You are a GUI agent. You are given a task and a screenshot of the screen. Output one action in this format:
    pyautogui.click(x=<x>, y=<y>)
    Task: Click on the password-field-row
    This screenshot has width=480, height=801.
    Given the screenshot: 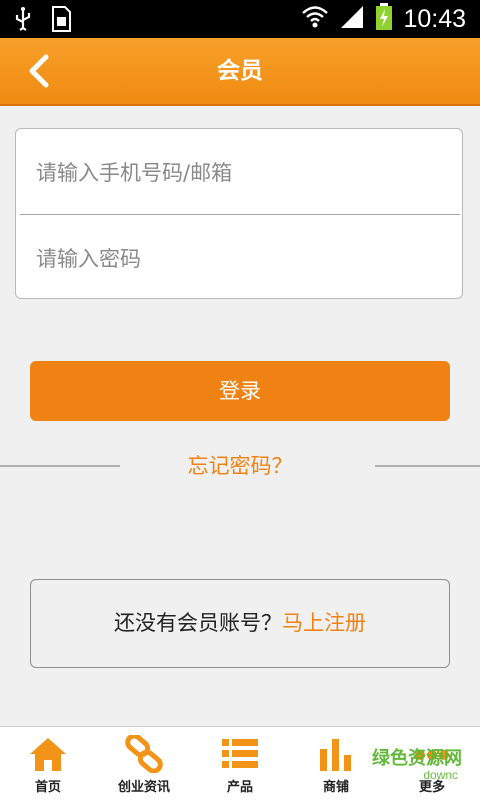 What is the action you would take?
    pyautogui.click(x=239, y=258)
    